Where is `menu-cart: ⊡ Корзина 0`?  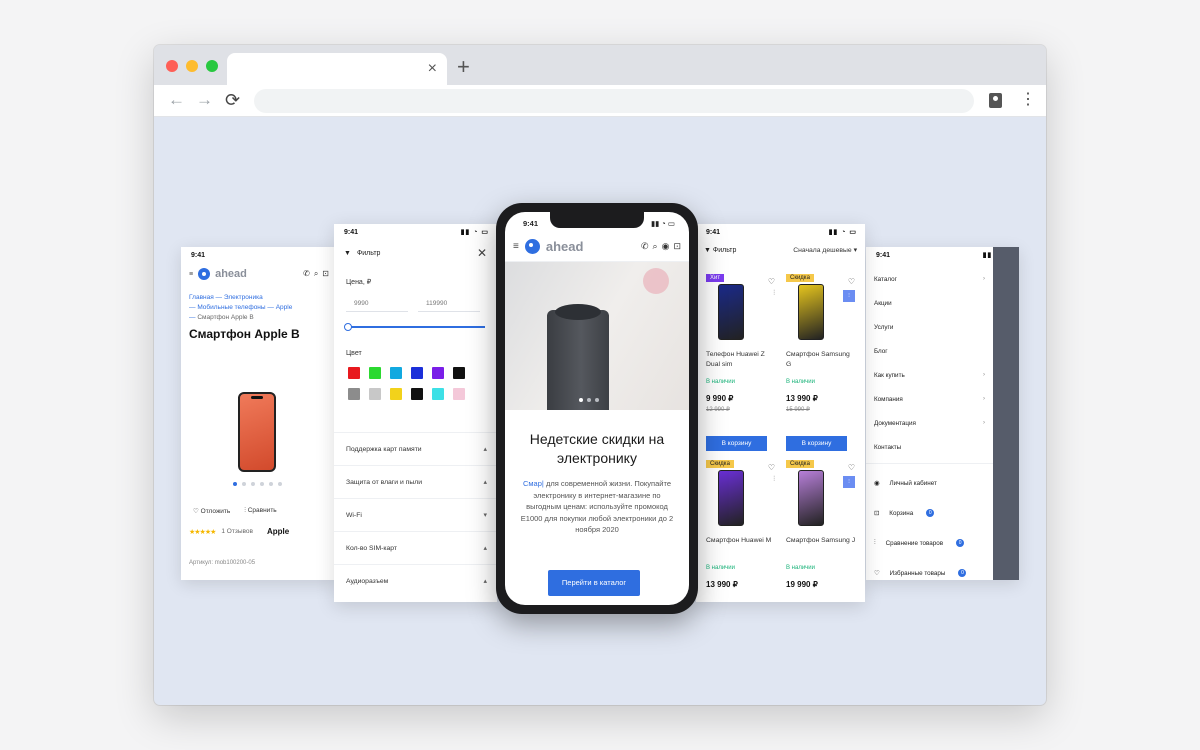
menu-cart: ⊡ Корзина 0 is located at coordinates (929, 513).